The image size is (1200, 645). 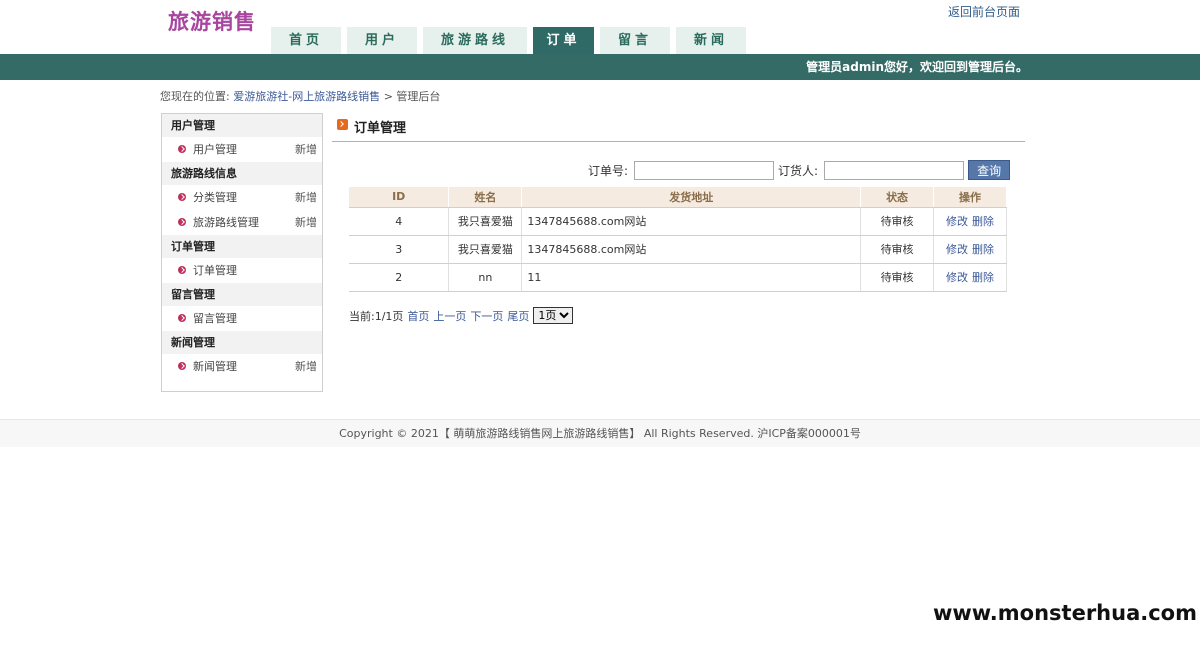 What do you see at coordinates (917, 67) in the screenshot?
I see `welcome-text: 管理员admin您好，欢迎回到管理后台。` at bounding box center [917, 67].